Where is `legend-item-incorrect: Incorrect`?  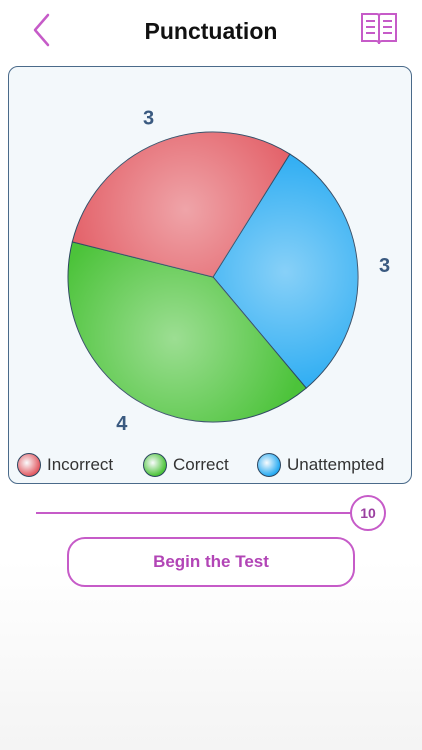
legend-item-incorrect: Incorrect is located at coordinates (65, 465).